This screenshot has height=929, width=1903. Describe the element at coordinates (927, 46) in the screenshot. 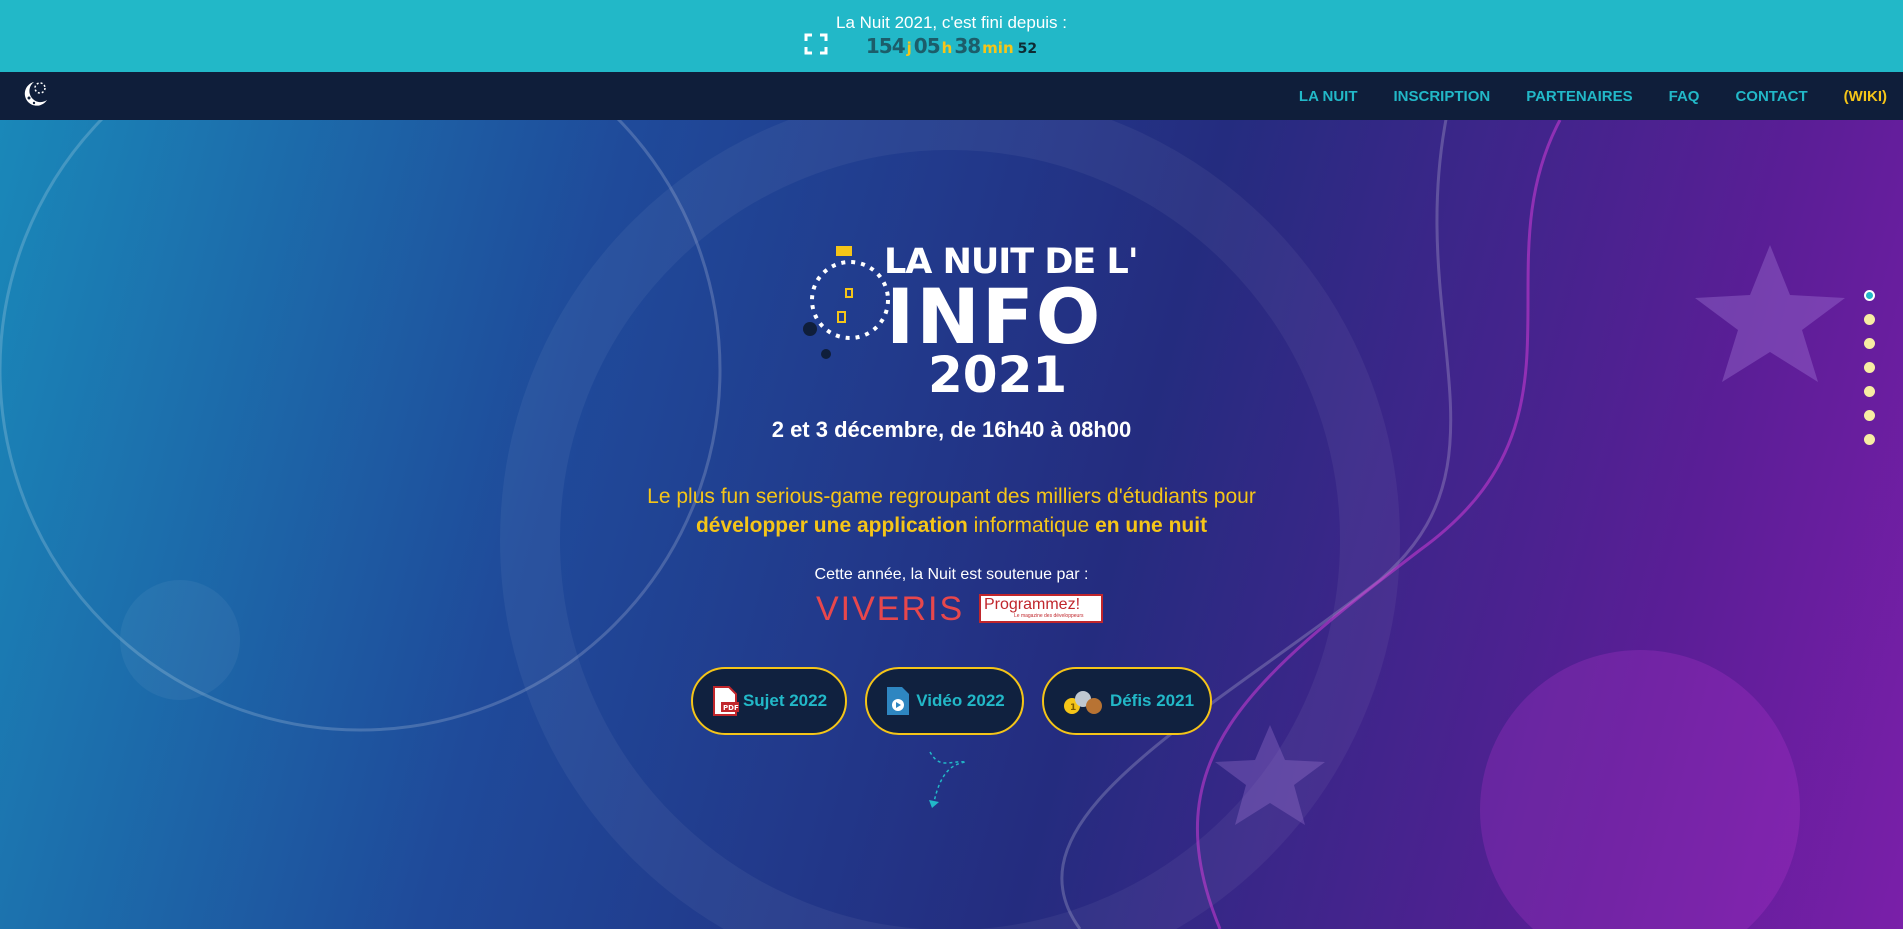

I see `countdown-hours: 05` at that location.